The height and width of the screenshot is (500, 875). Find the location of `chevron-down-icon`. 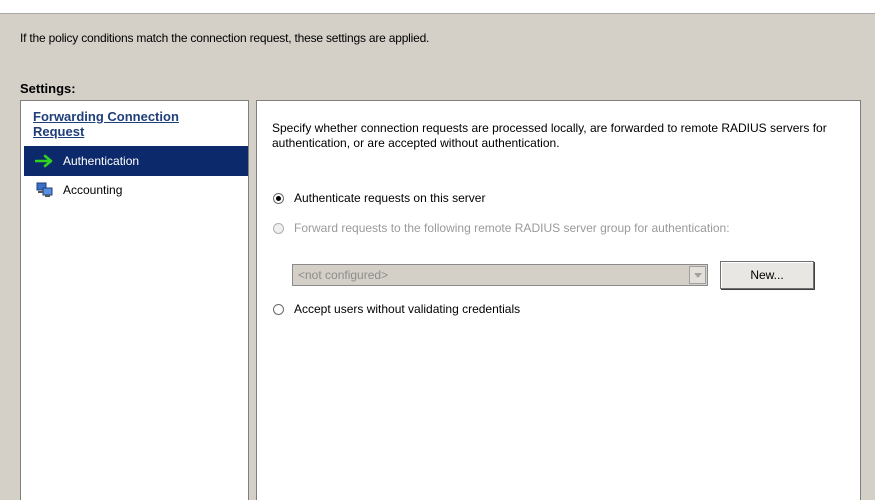

chevron-down-icon is located at coordinates (697, 275).